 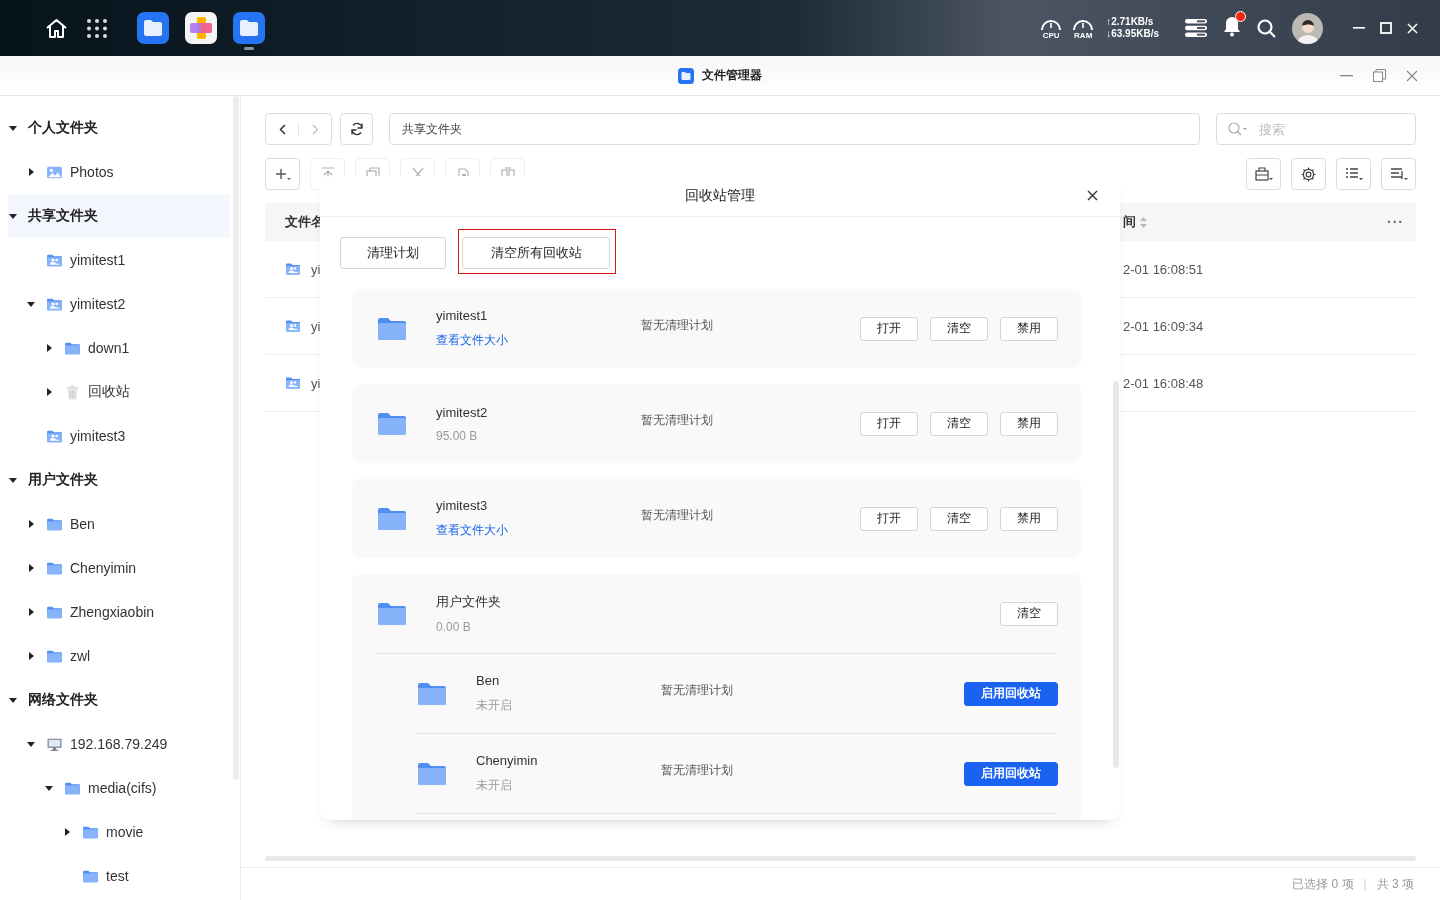 What do you see at coordinates (97, 28) in the screenshot?
I see `app-grid-icon` at bounding box center [97, 28].